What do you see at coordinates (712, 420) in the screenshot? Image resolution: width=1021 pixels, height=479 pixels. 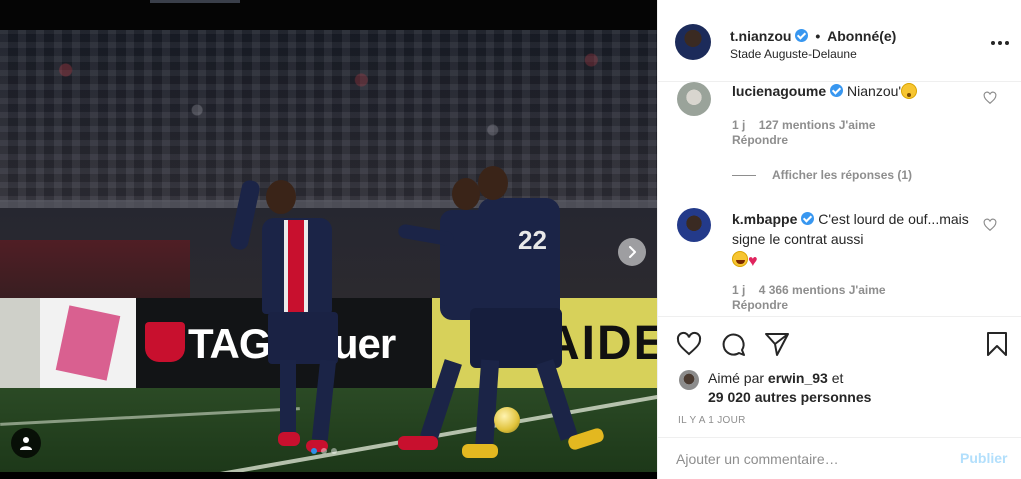 I see `post-timestamp: IL Y A 1 JOUR` at bounding box center [712, 420].